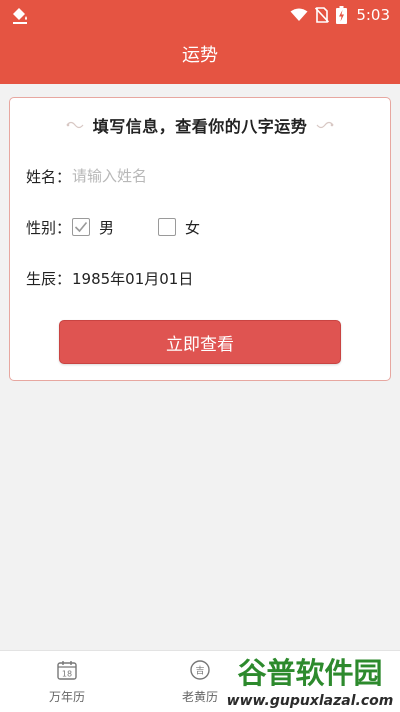 This screenshot has width=400, height=712. What do you see at coordinates (49, 278) in the screenshot?
I see `birth-label: 生辰：` at bounding box center [49, 278].